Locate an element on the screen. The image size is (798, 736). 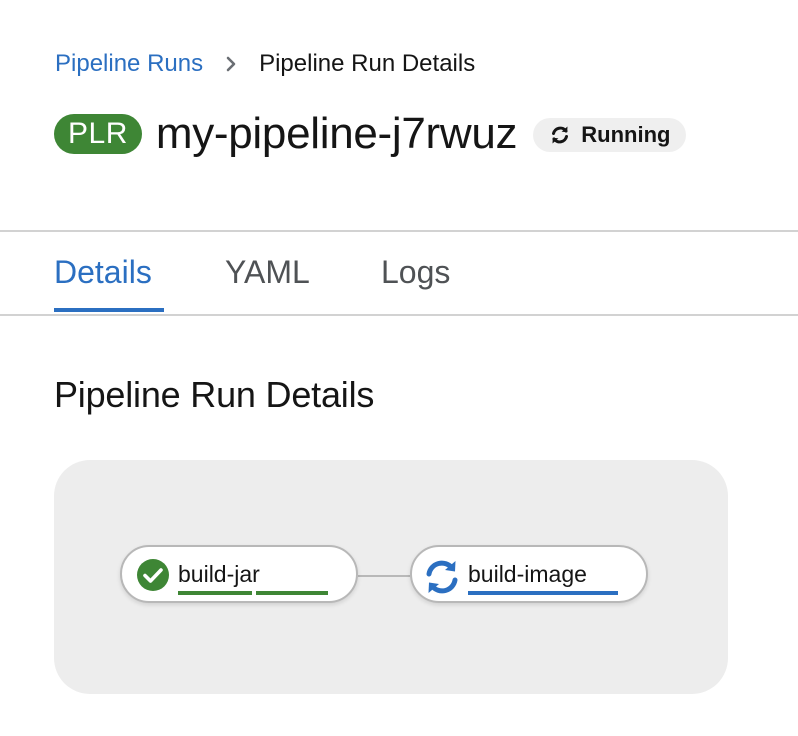
tab-bar: Details YAML Logs is located at coordinates (399, 274).